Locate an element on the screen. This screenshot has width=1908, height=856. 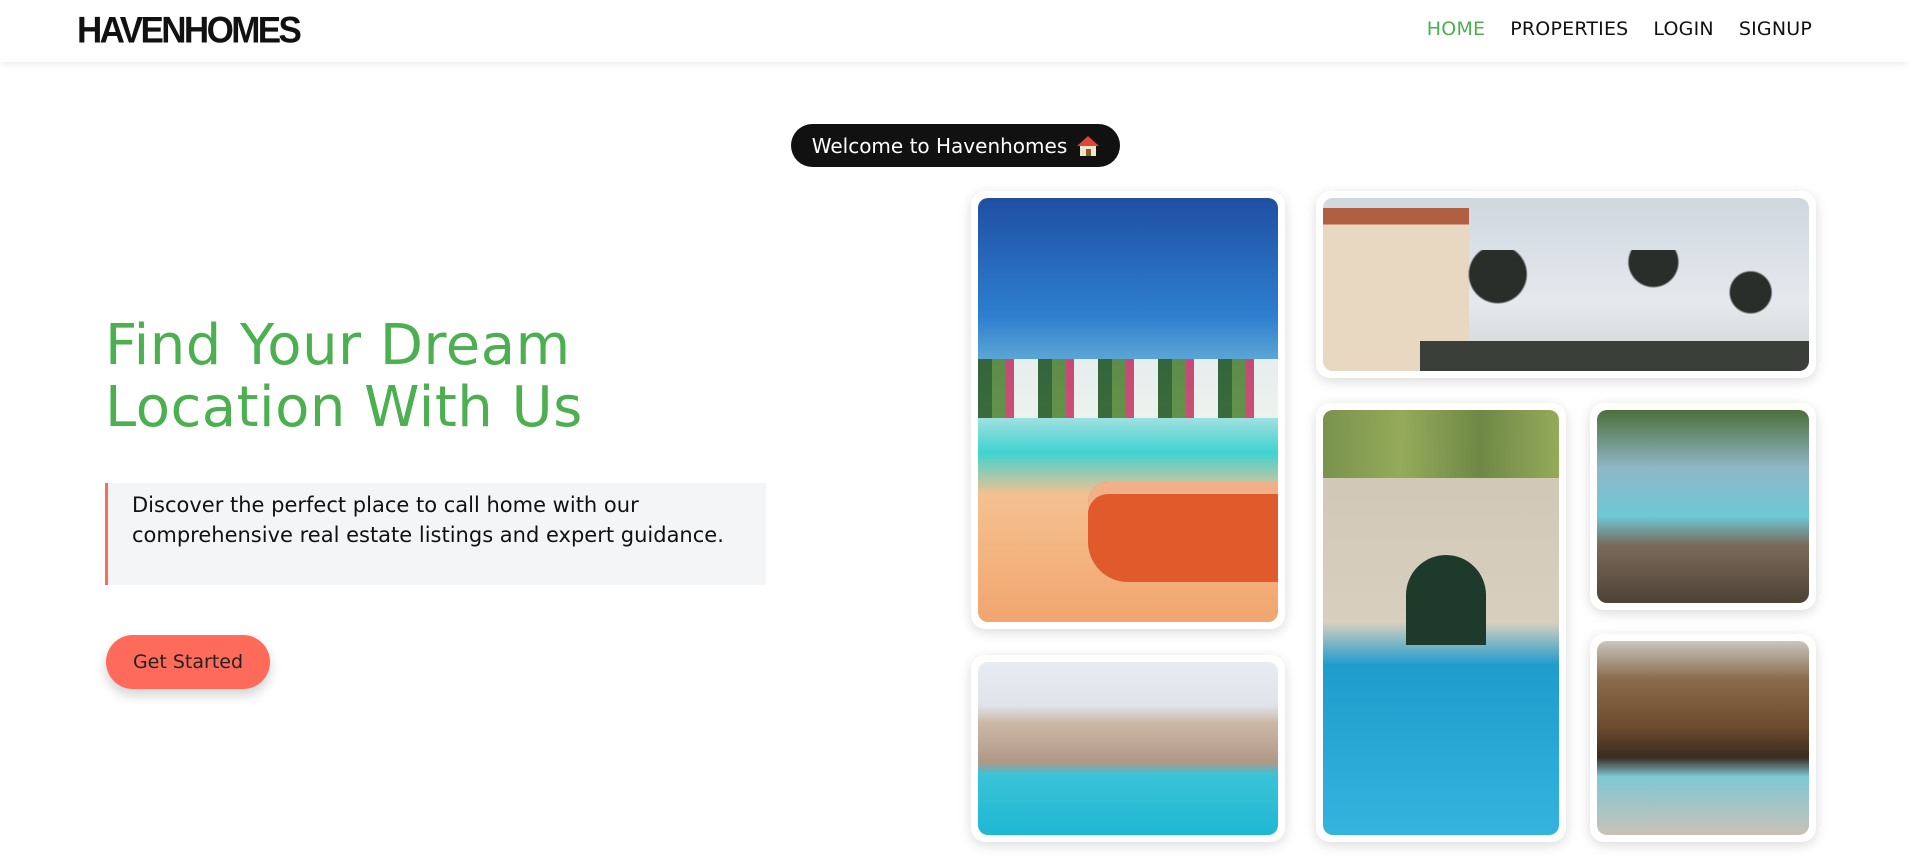
gallery-card-deck-infinity-pool is located at coordinates (1703, 506).